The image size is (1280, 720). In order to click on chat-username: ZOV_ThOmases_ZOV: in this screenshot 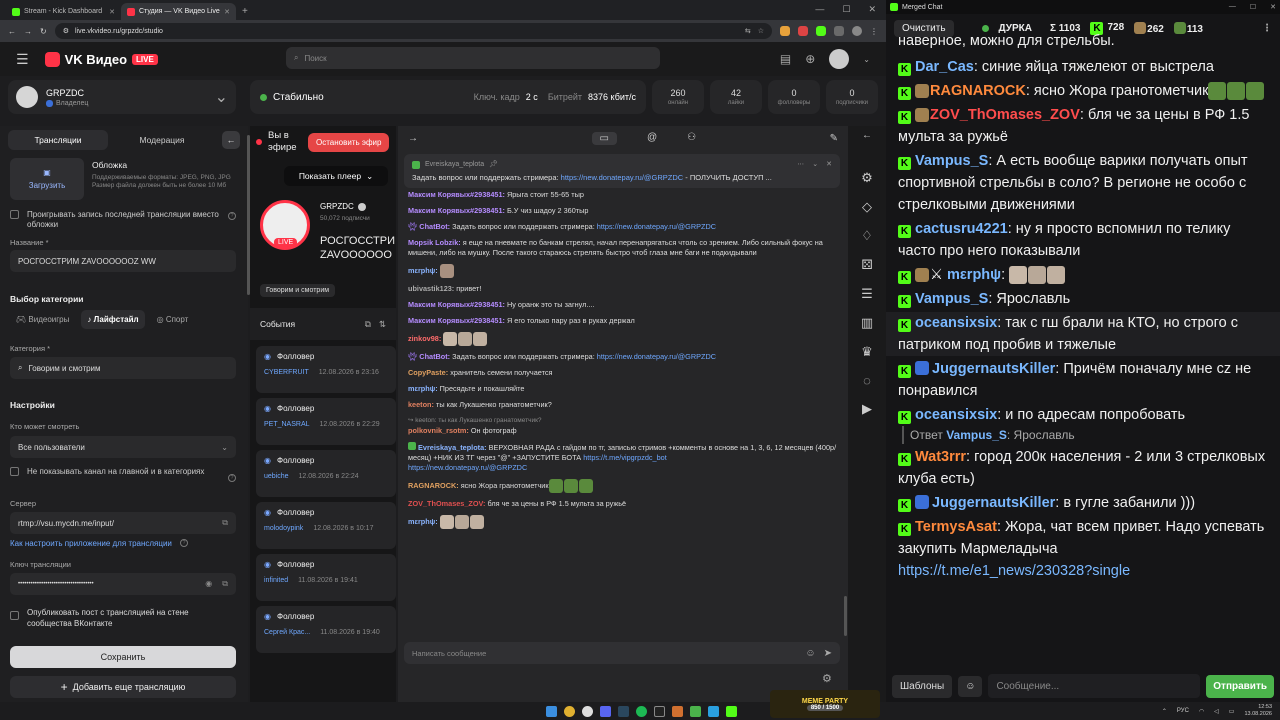, I will do `click(446, 503)`.